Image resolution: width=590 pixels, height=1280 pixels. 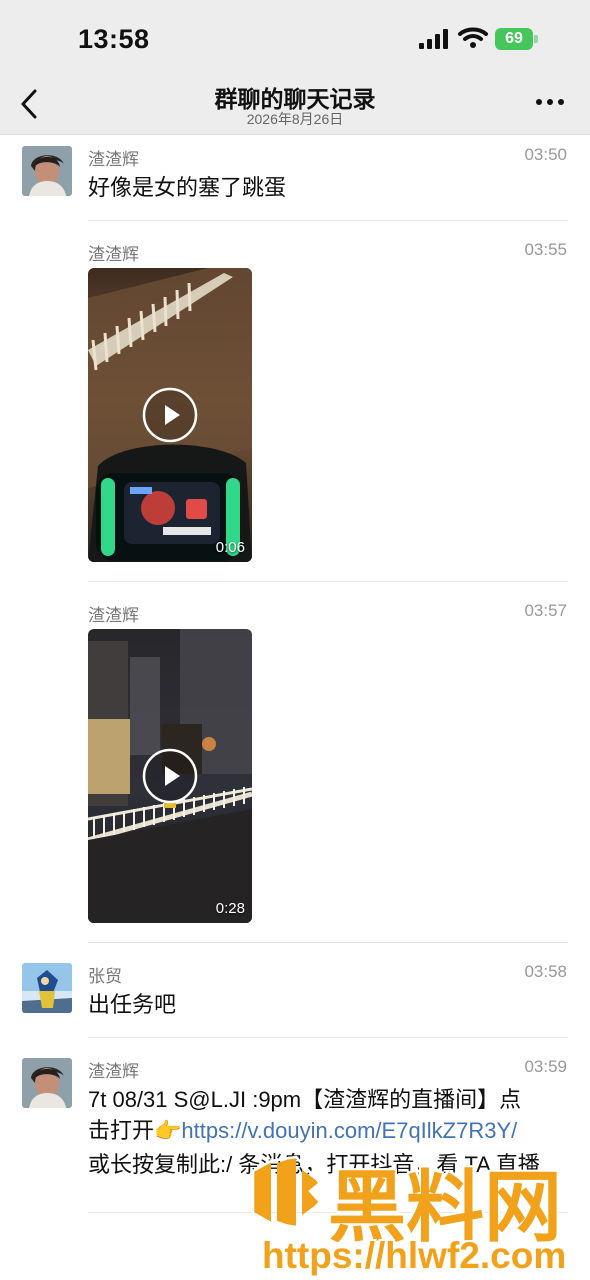 What do you see at coordinates (545, 154) in the screenshot?
I see `message-time: 03:50` at bounding box center [545, 154].